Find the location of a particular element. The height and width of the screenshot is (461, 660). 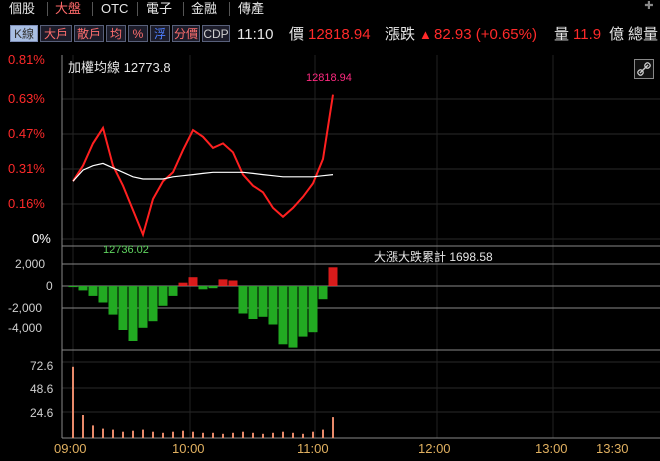

tab-market: 大盤 is located at coordinates (68, 9).